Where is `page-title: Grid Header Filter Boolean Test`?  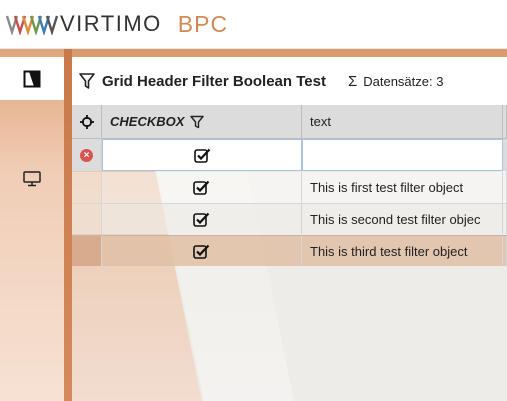 page-title: Grid Header Filter Boolean Test is located at coordinates (214, 81).